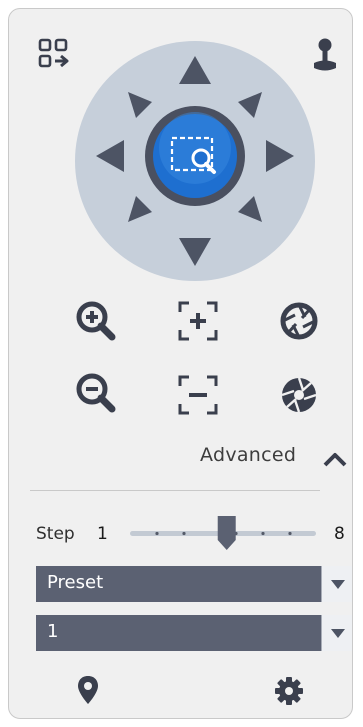 The width and height of the screenshot is (363, 727). Describe the element at coordinates (56, 56) in the screenshot. I see `grid-swap-icon` at that location.